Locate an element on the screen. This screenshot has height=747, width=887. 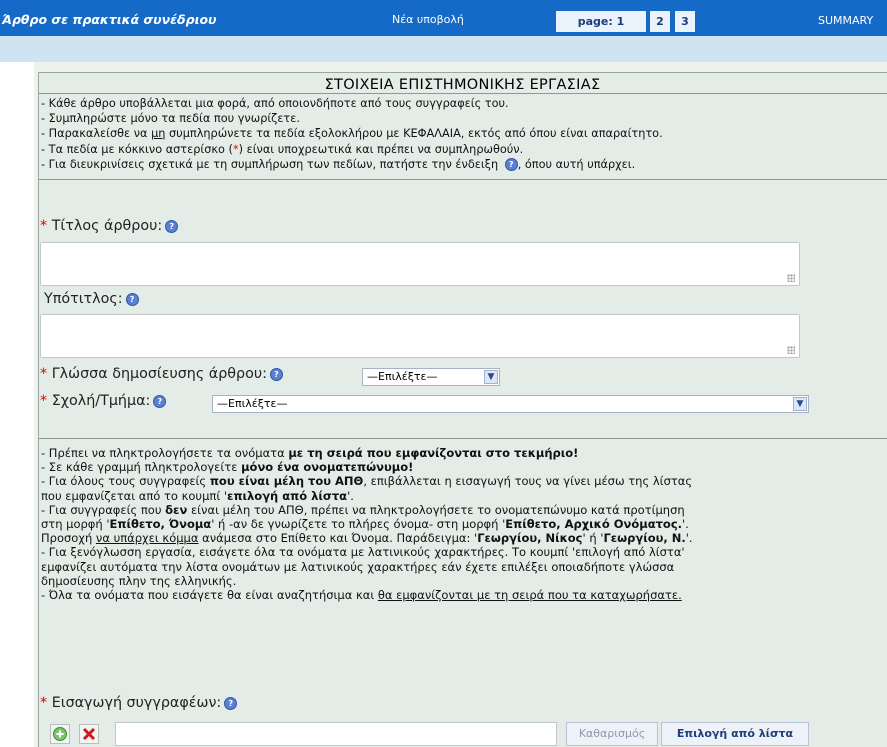
close-icon is located at coordinates (89, 734).